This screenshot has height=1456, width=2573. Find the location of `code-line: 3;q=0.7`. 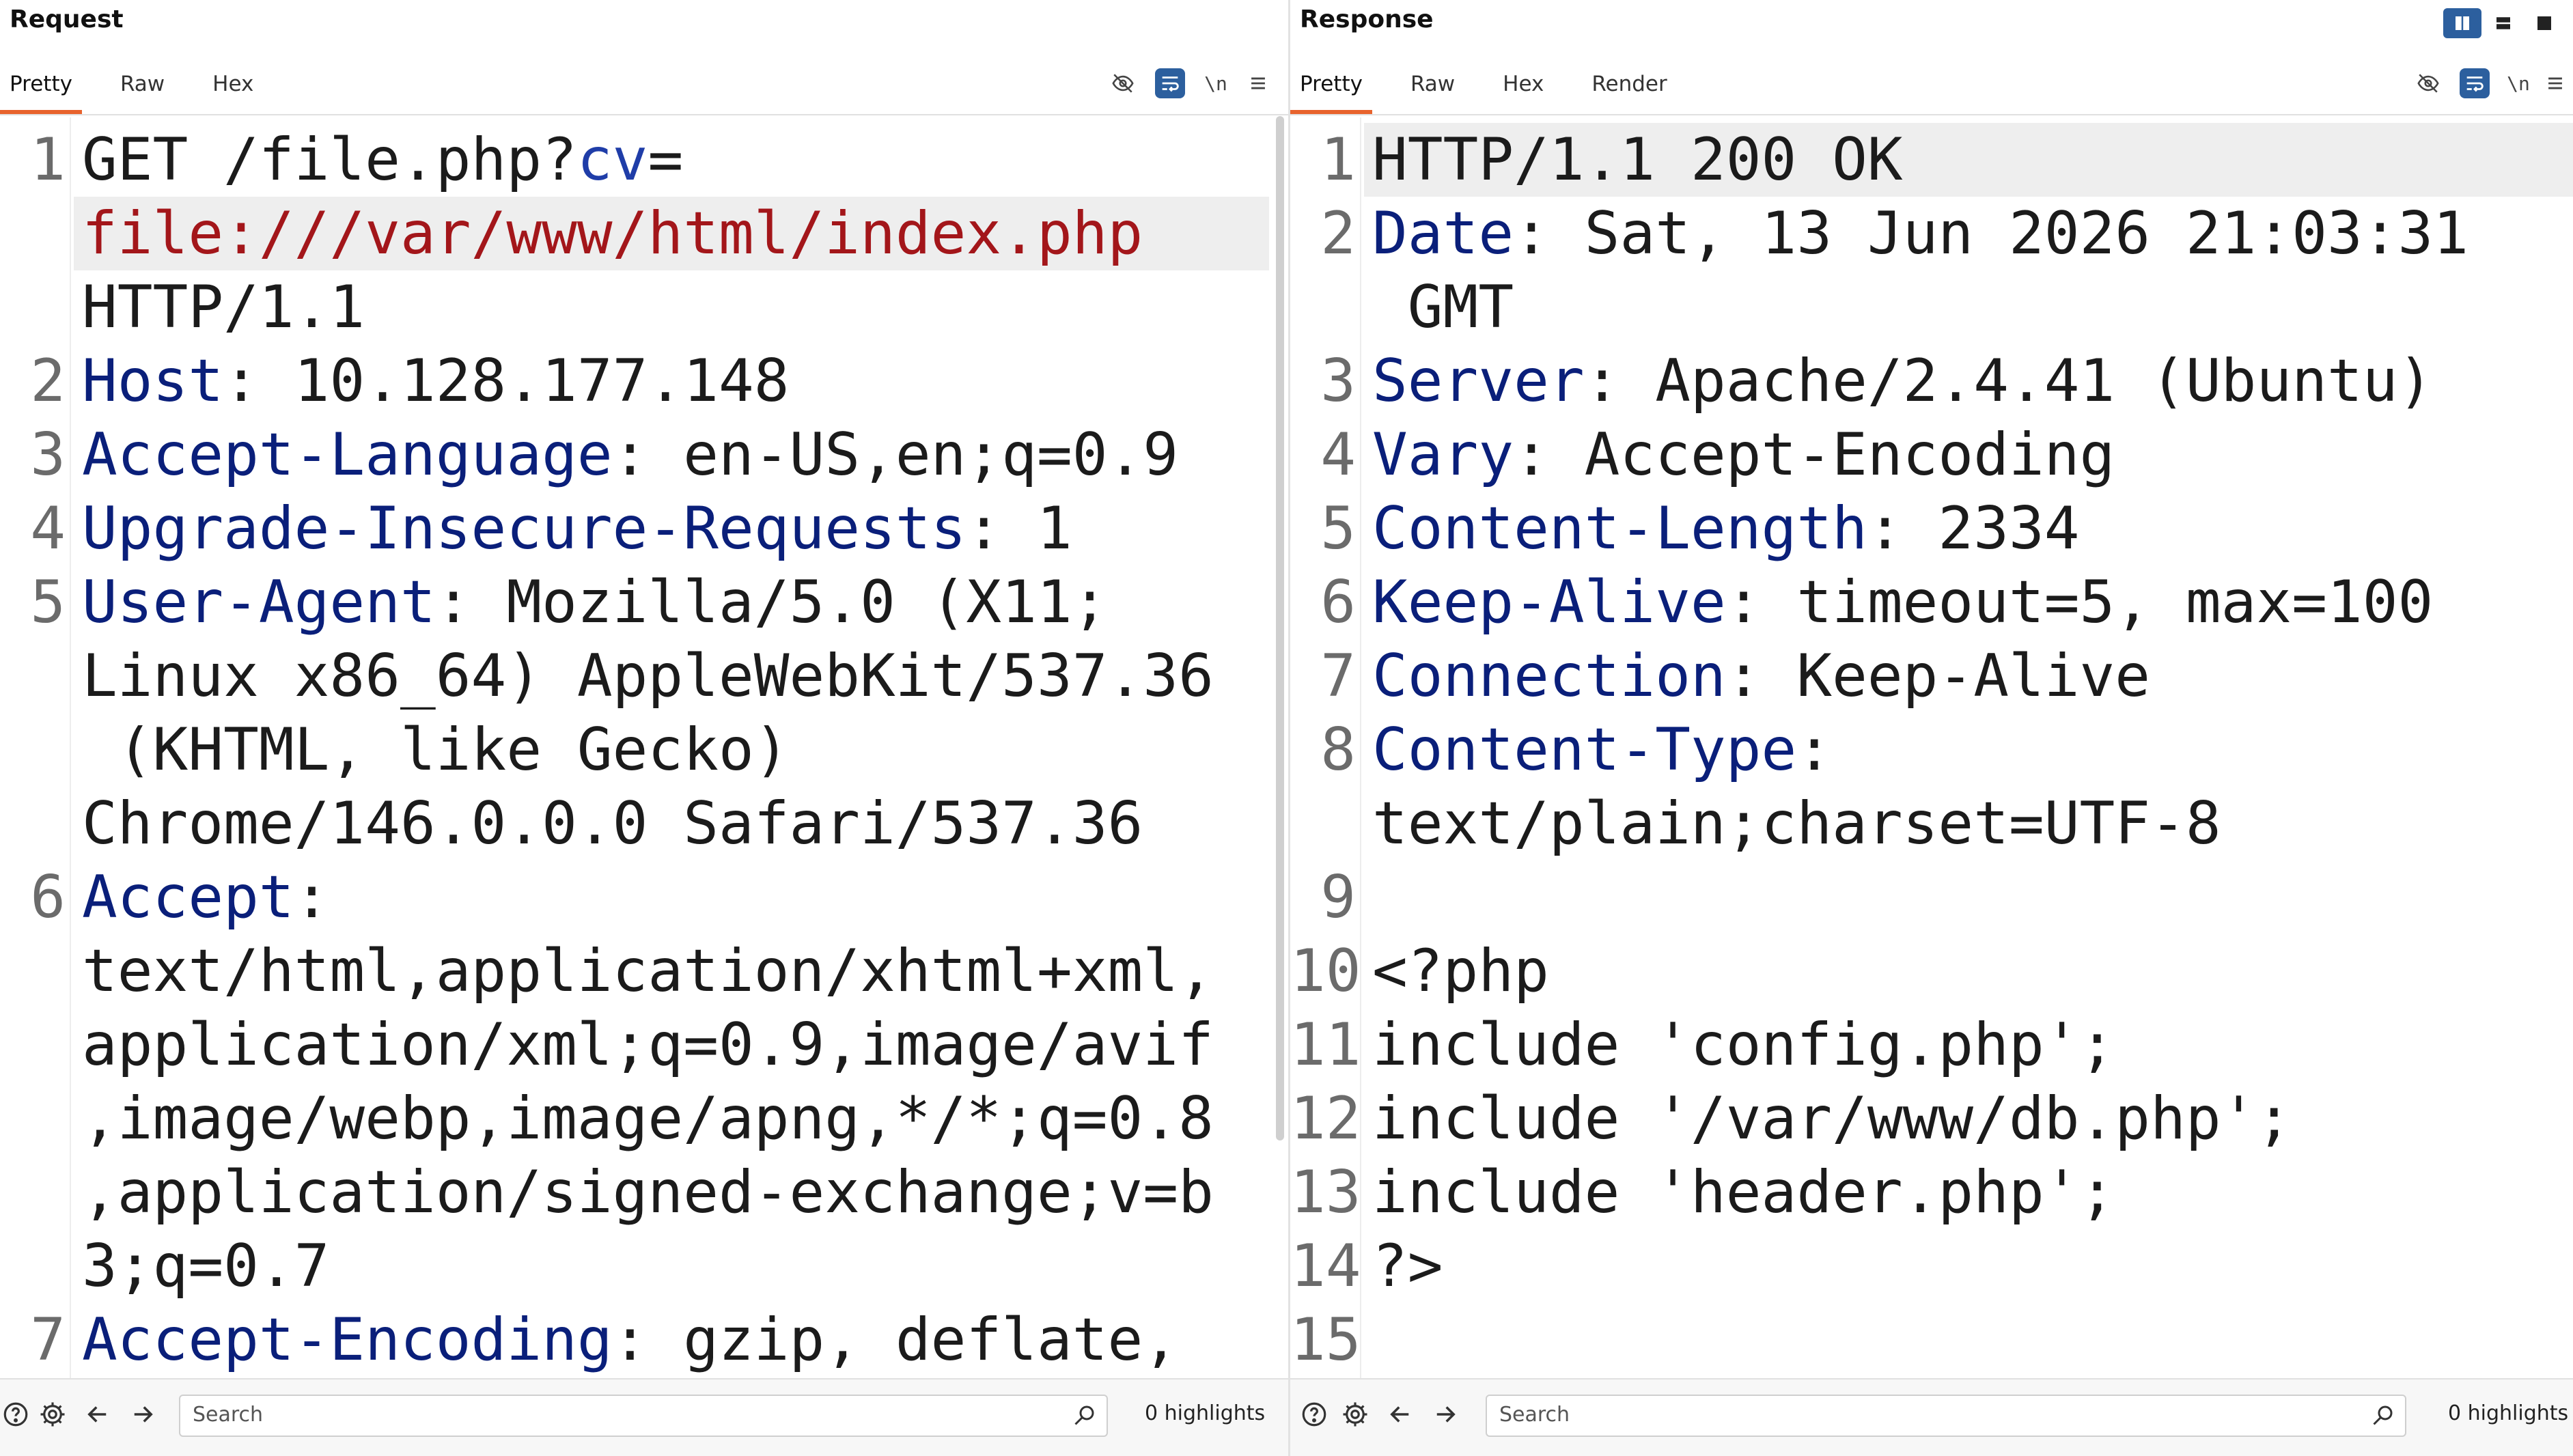

code-line: 3;q=0.7 is located at coordinates (644, 1266).